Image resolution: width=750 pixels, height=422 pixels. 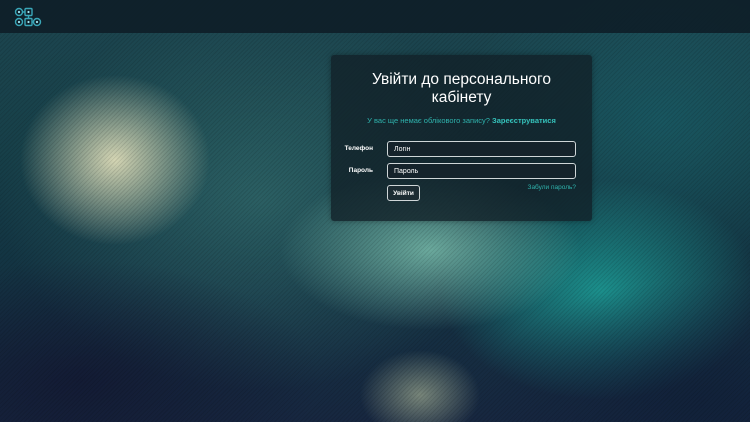 What do you see at coordinates (358, 148) in the screenshot?
I see `phone-label: Телефон` at bounding box center [358, 148].